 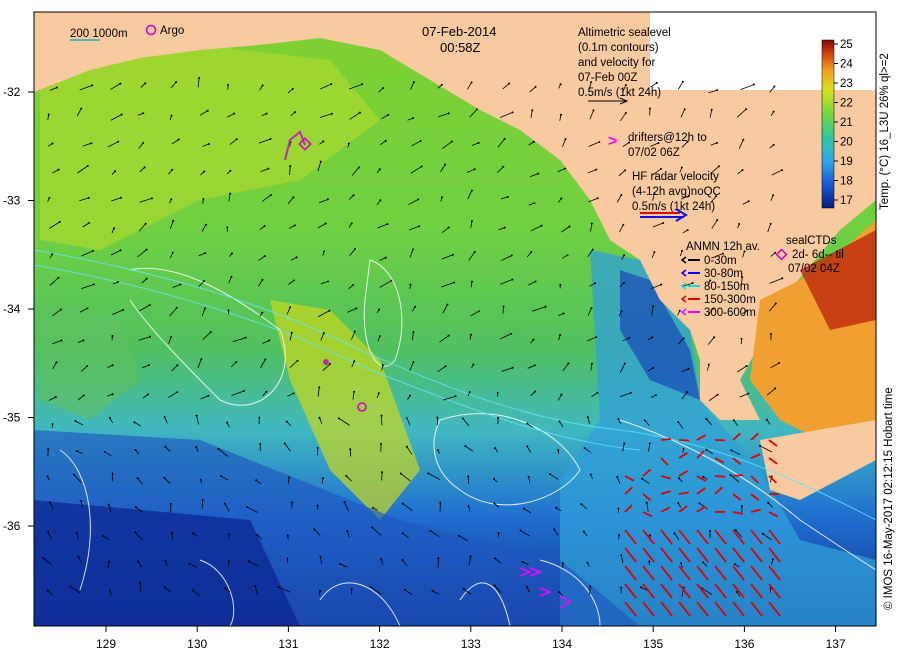 What do you see at coordinates (99, 34) in the screenshot?
I see `scale-depths-label: 200 1000m` at bounding box center [99, 34].